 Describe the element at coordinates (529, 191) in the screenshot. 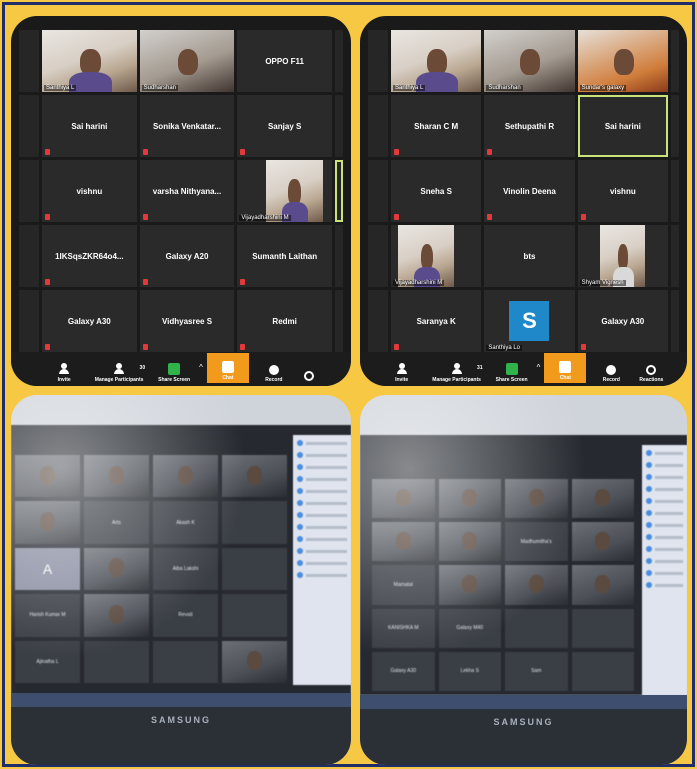

I see `participant-tile: Vinolin Deena` at that location.